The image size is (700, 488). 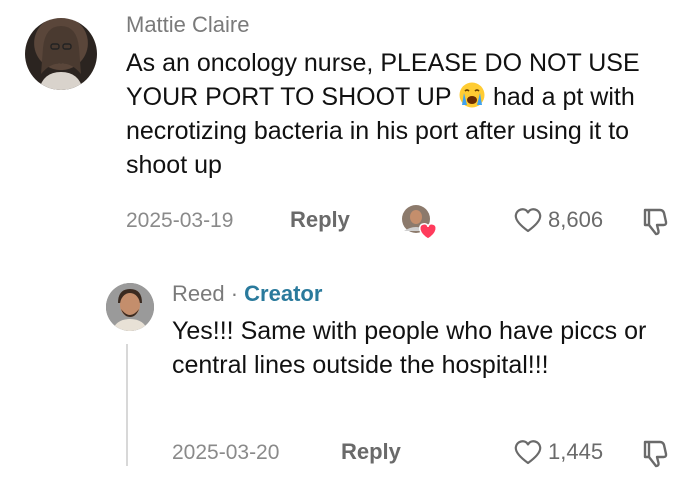 What do you see at coordinates (419, 222) in the screenshot?
I see `creator-liked-icon` at bounding box center [419, 222].